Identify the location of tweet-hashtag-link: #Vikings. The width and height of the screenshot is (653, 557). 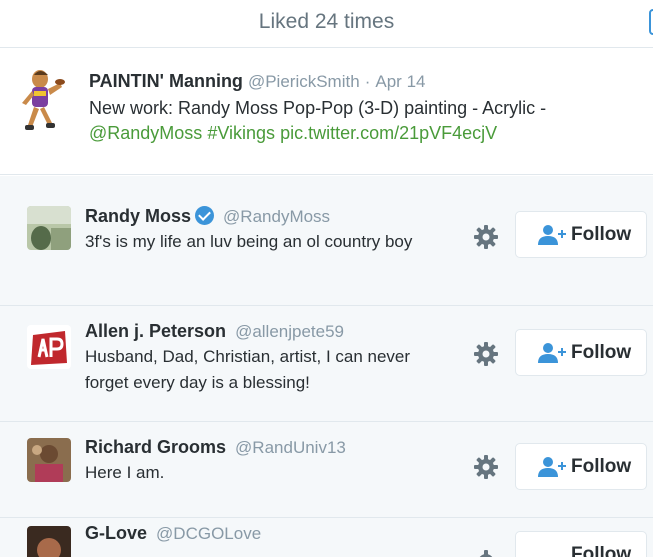
(241, 133).